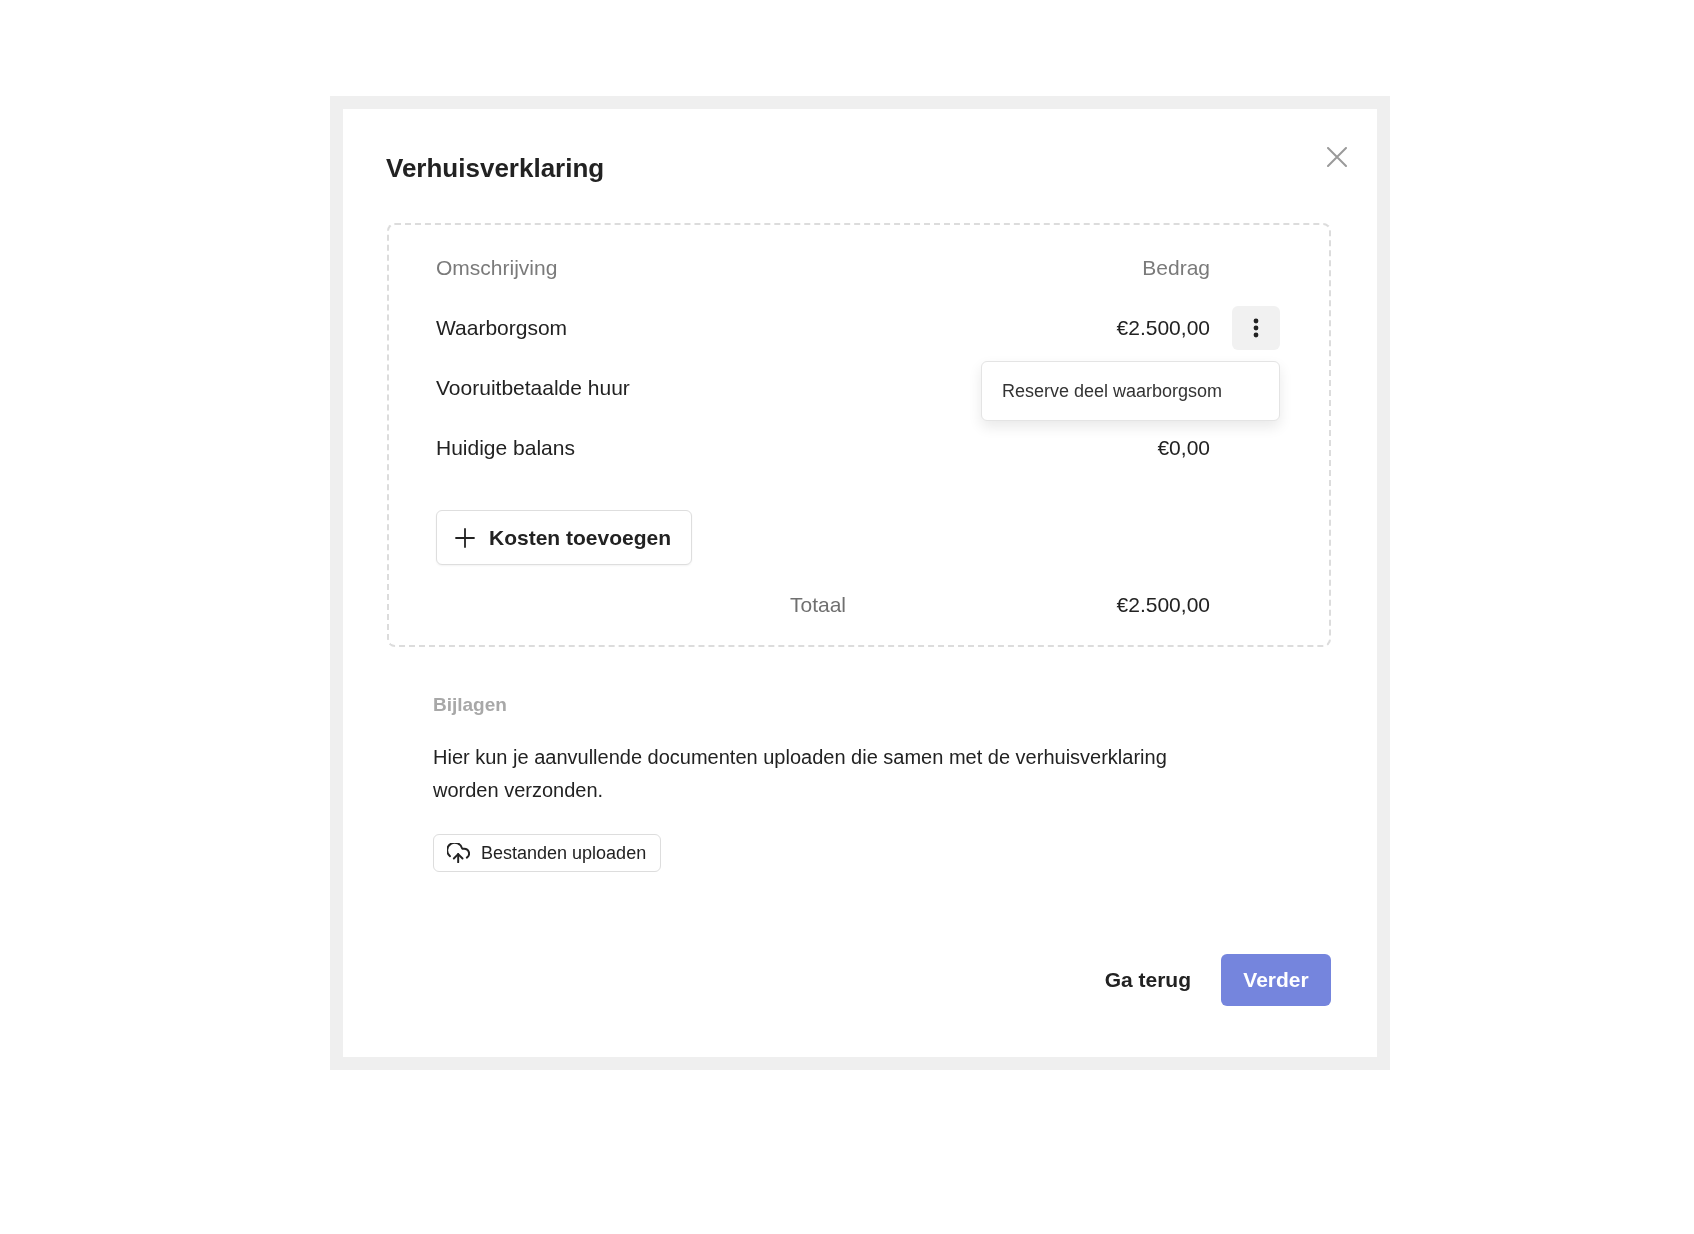 The width and height of the screenshot is (1694, 1234). I want to click on cloud-upload-icon, so click(458, 853).